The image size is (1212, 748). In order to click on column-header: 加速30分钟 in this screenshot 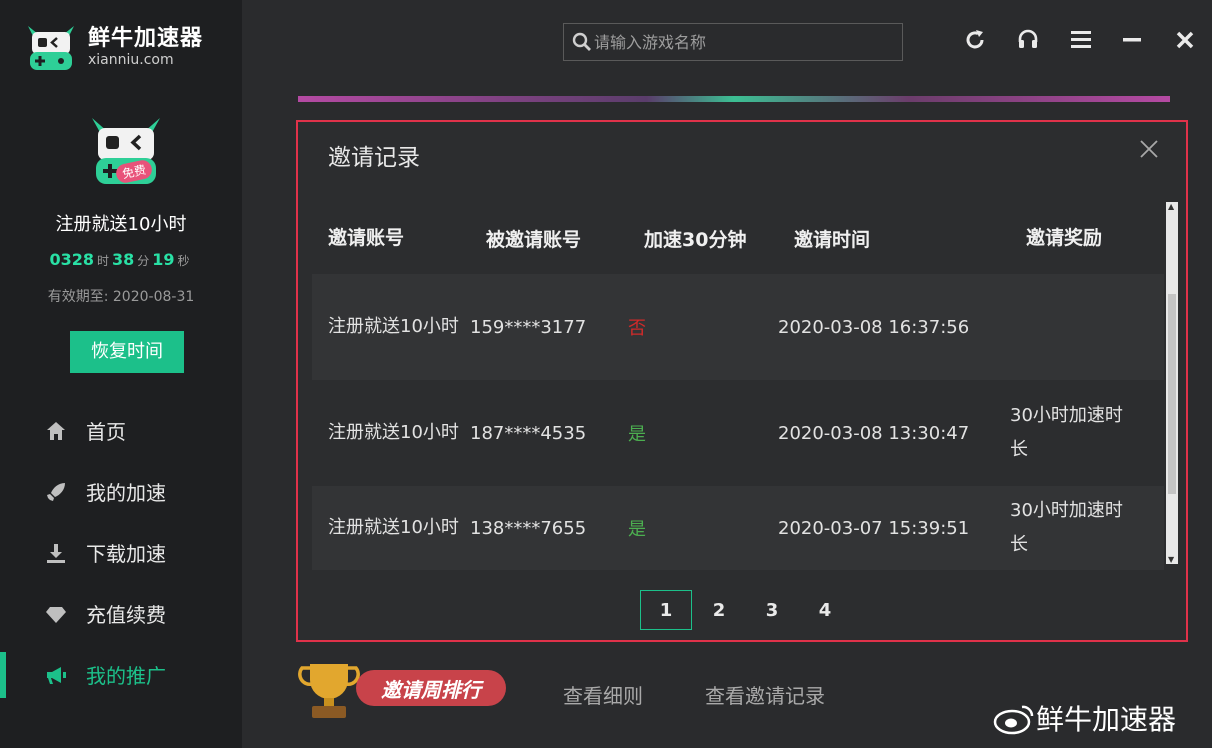, I will do `click(695, 239)`.